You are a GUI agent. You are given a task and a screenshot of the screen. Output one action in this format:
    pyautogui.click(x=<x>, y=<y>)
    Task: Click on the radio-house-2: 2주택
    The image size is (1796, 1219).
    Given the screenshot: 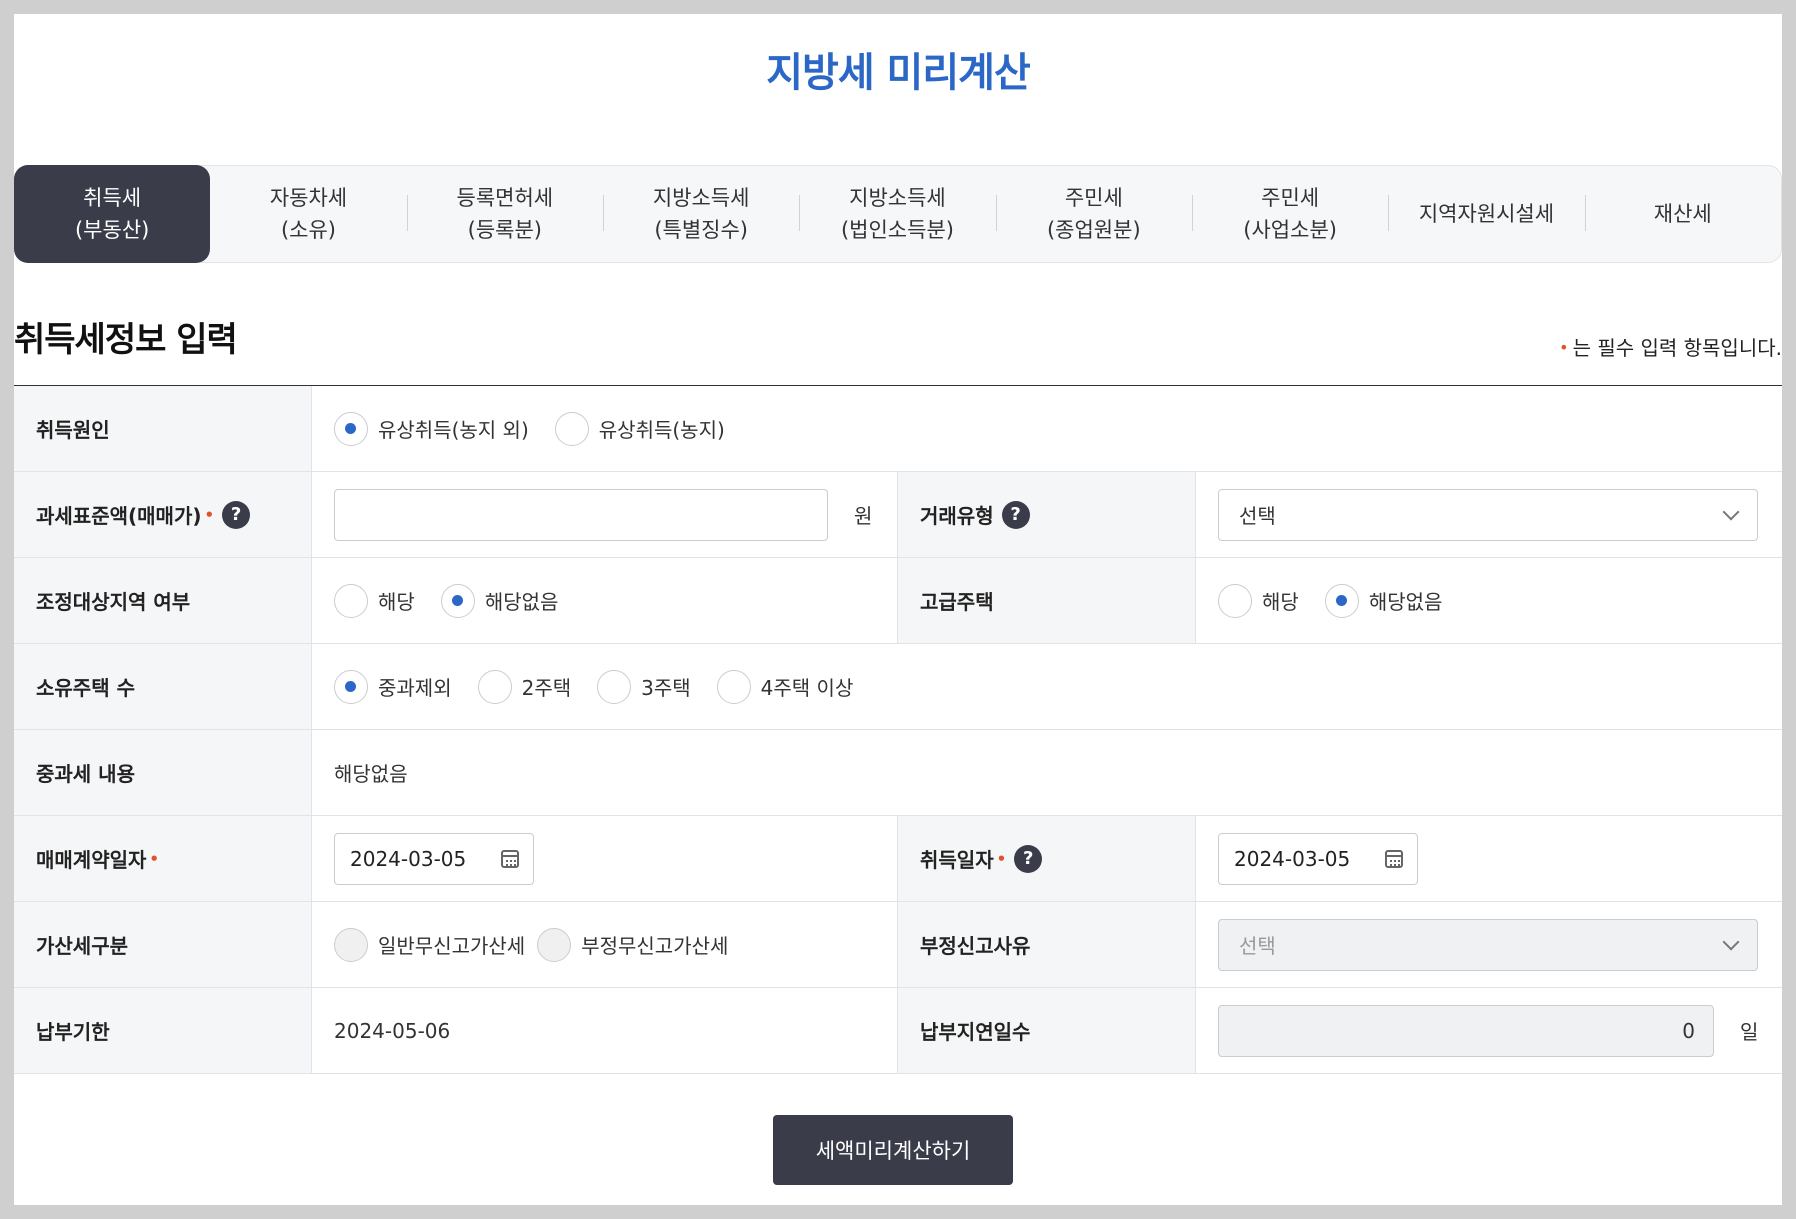 What is the action you would take?
    pyautogui.click(x=524, y=686)
    